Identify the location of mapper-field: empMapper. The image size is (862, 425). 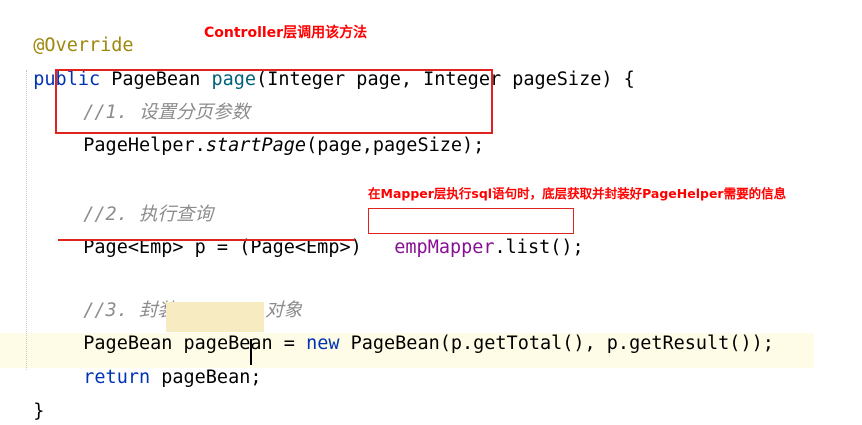
(444, 247).